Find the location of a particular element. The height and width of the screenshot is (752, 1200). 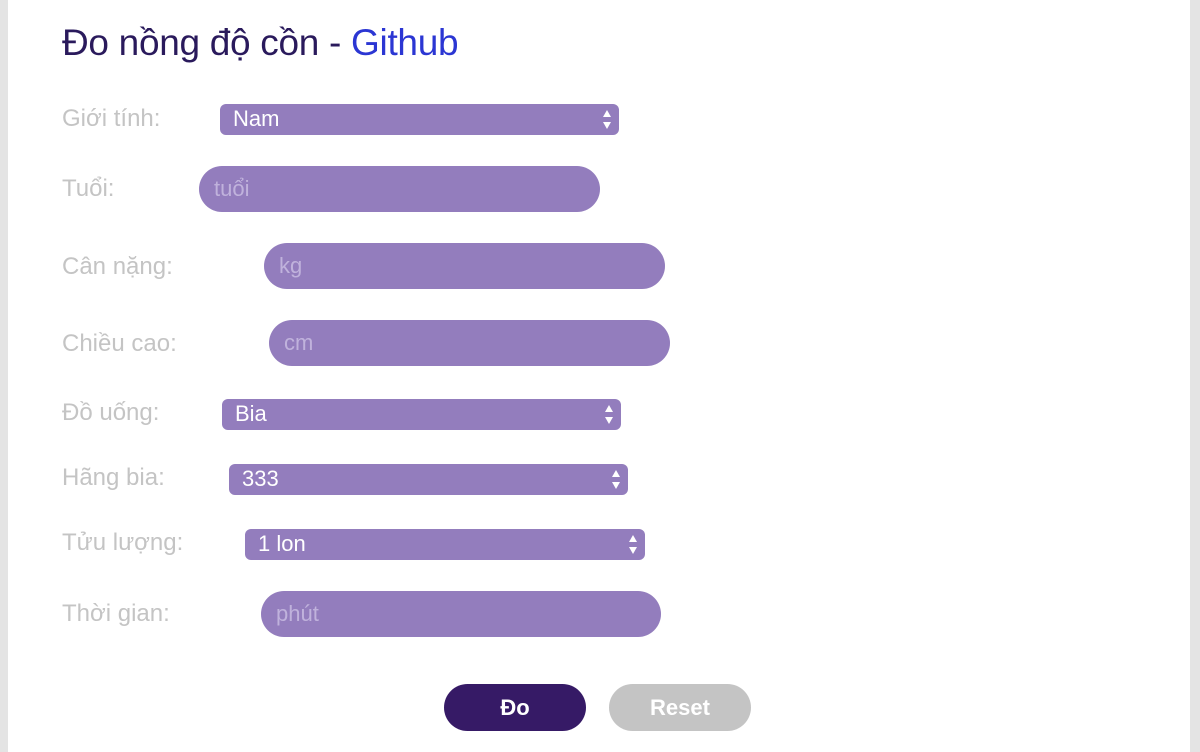

amount-select: 1 lon is located at coordinates (445, 544).